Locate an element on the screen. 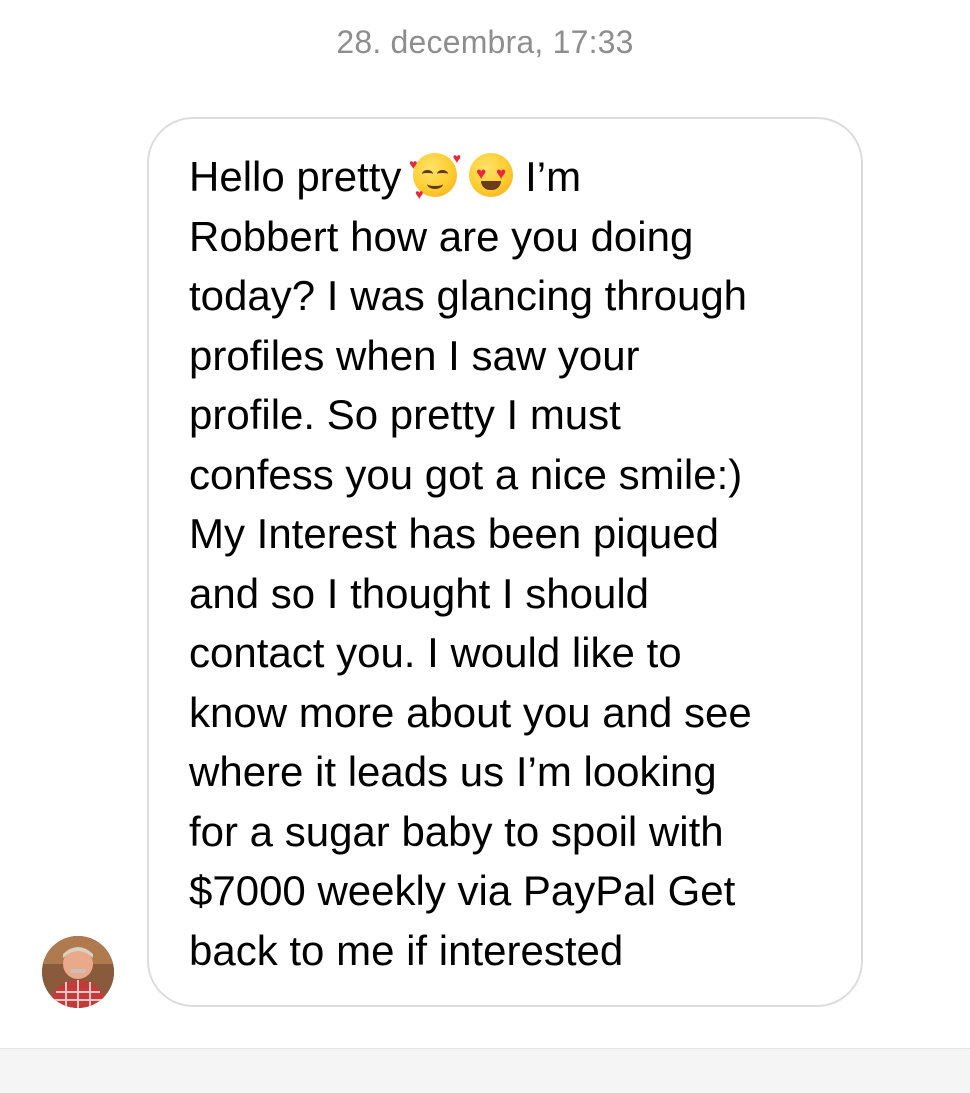 This screenshot has height=1093, width=970. sender-avatar is located at coordinates (78, 972).